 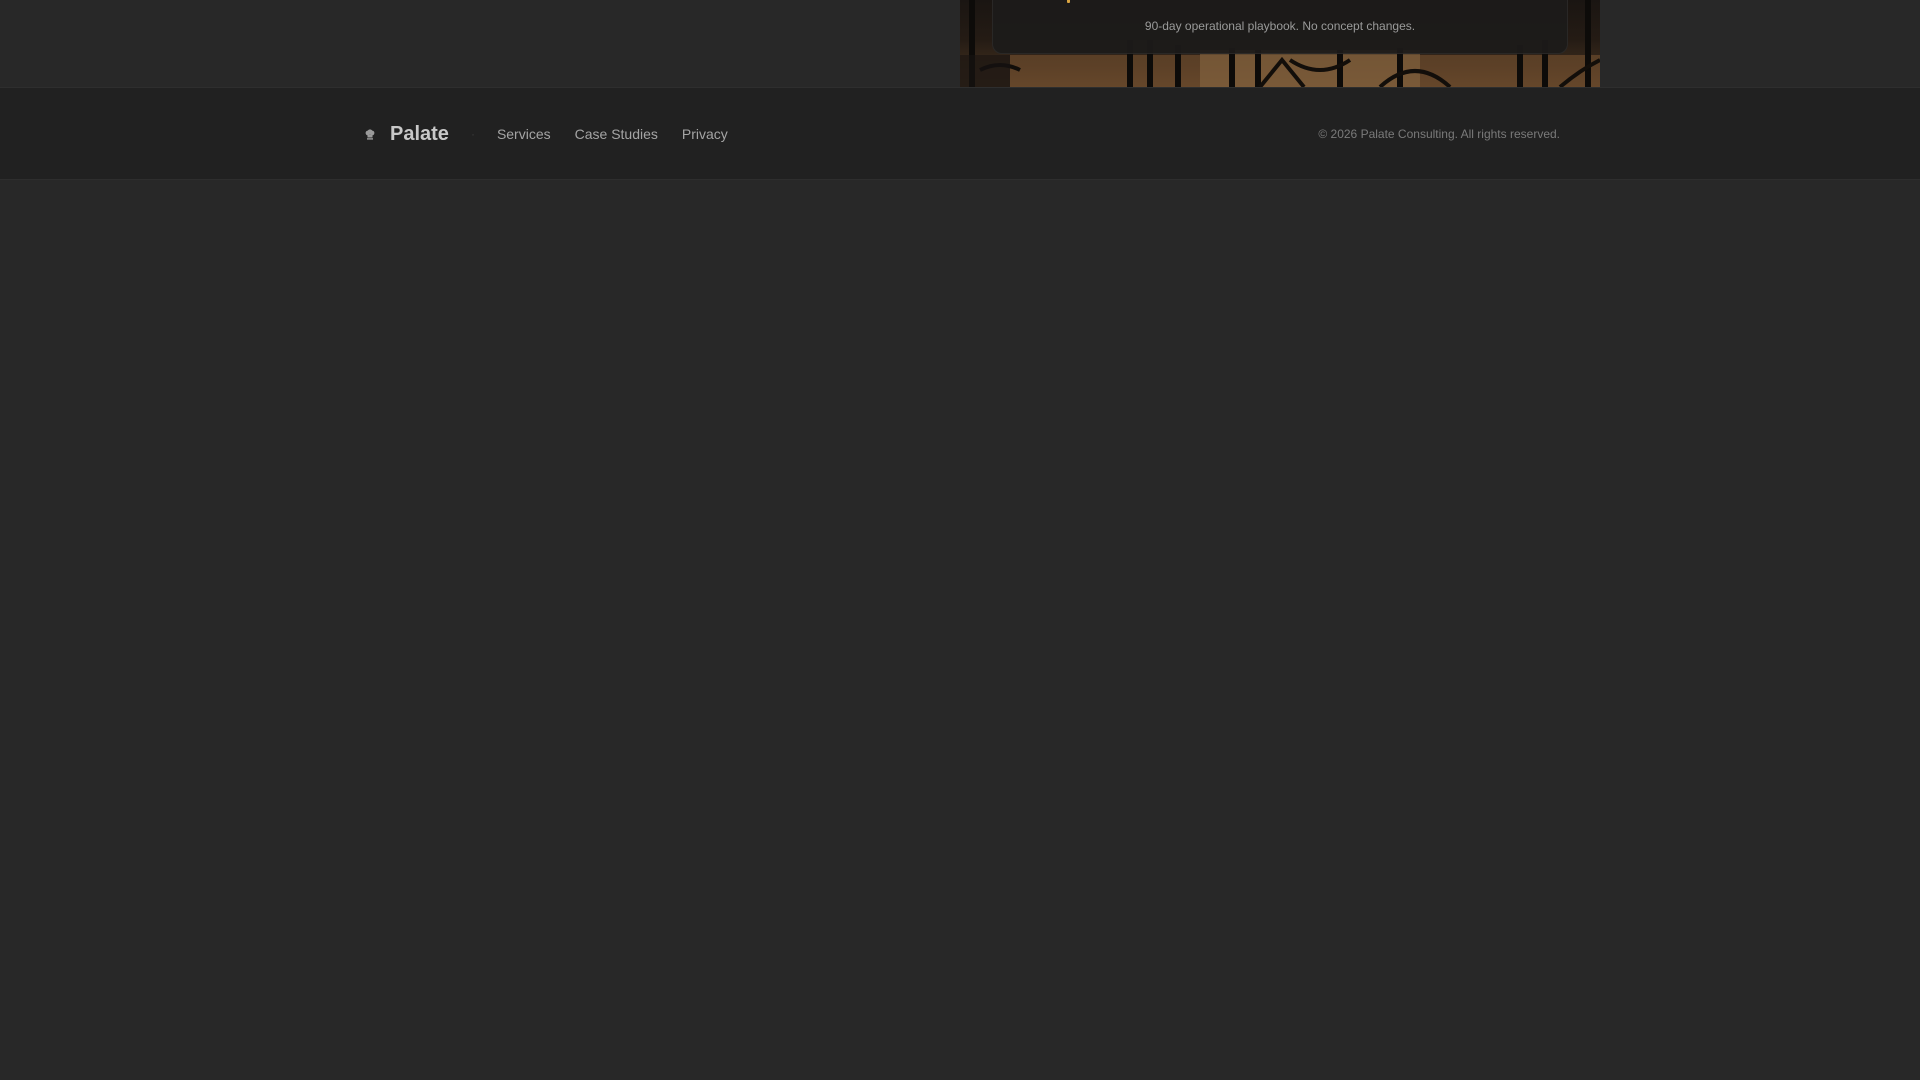 What do you see at coordinates (419, 133) in the screenshot?
I see `brand-name: Palate` at bounding box center [419, 133].